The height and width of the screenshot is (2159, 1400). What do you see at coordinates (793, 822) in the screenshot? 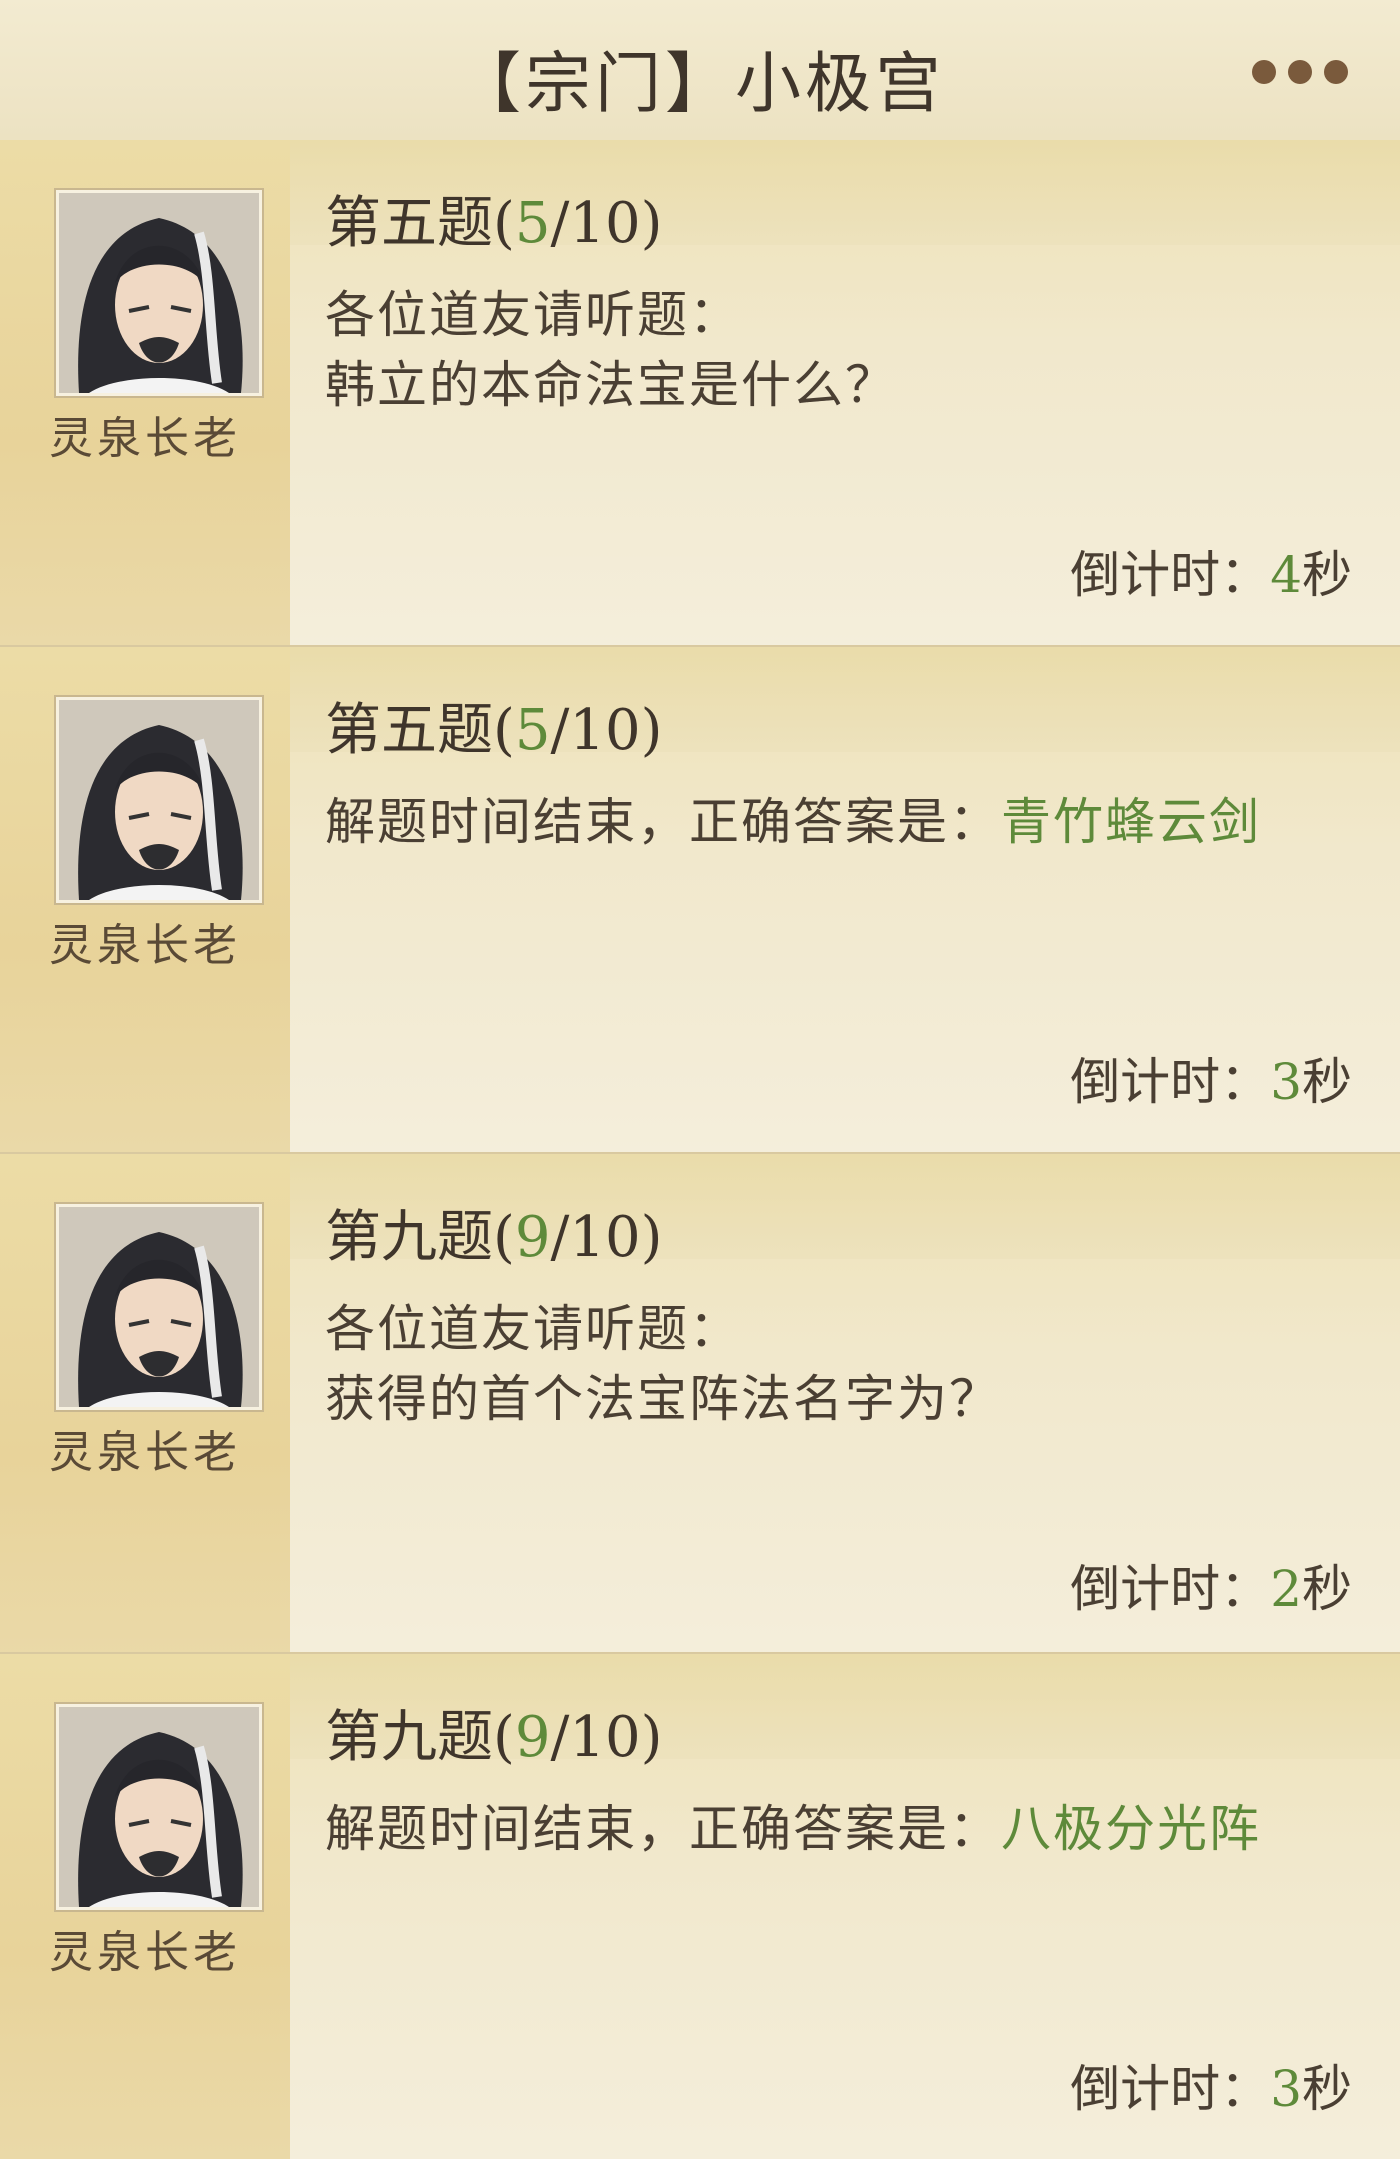
I see `answer-text: 解题时间结束，正确答案是：青竹蜂云剑` at bounding box center [793, 822].